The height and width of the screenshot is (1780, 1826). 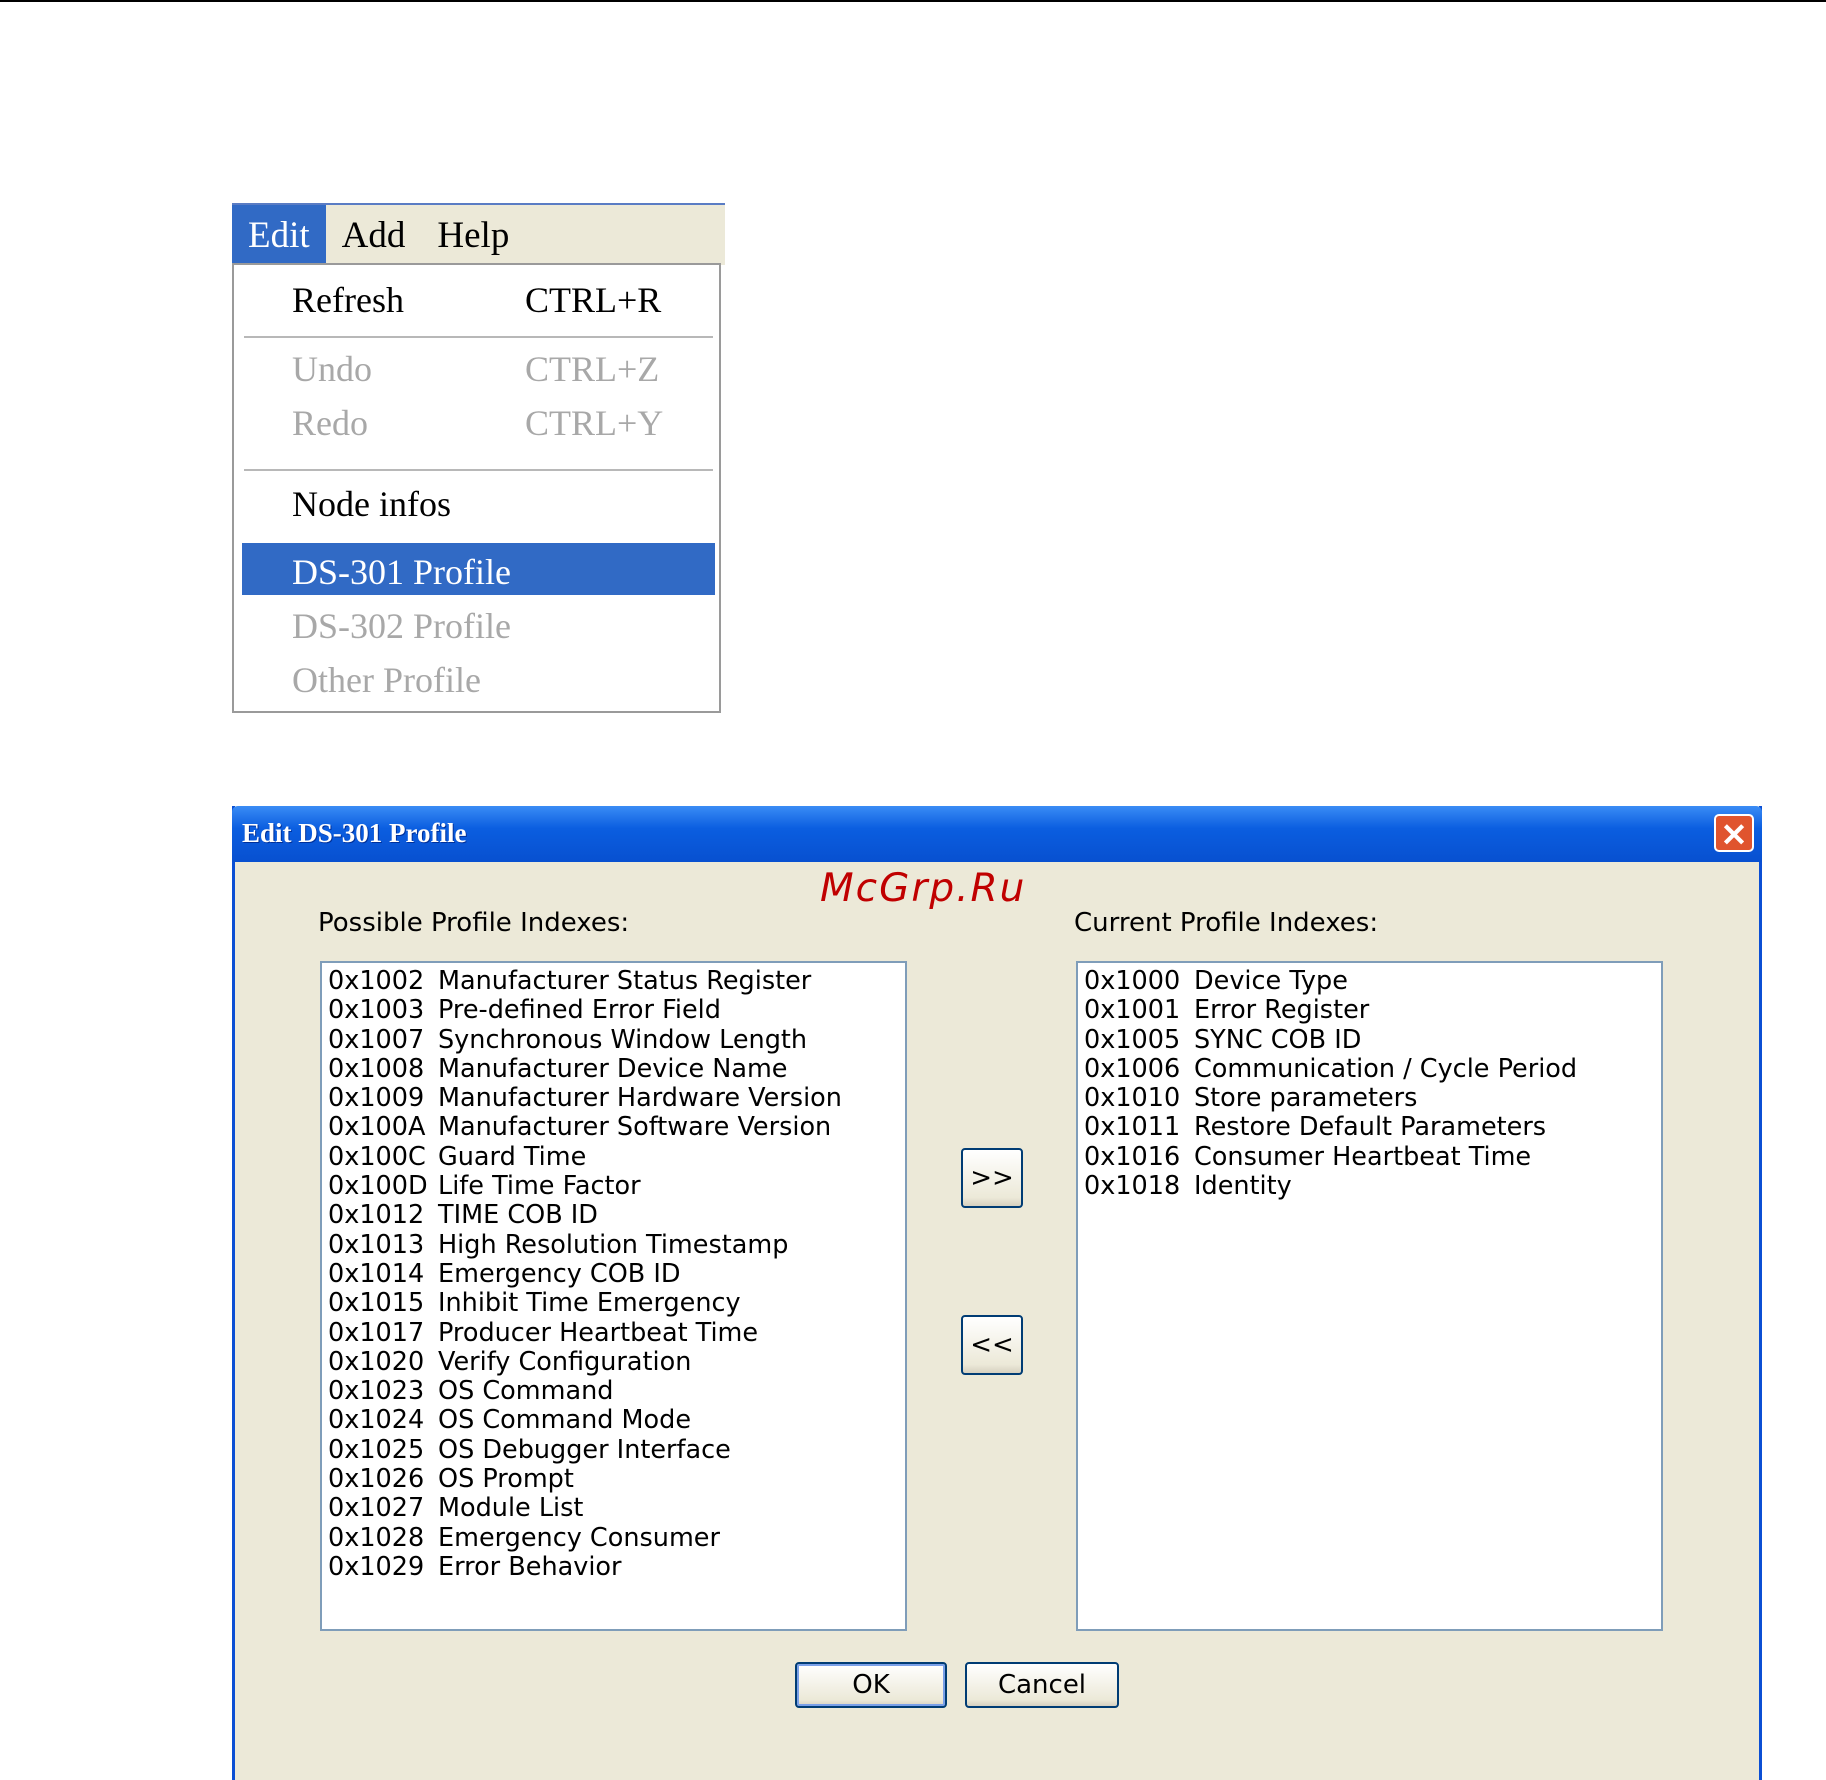 I want to click on list-item: 0x1015 Inhibit Time Emergency, so click(x=613, y=1303).